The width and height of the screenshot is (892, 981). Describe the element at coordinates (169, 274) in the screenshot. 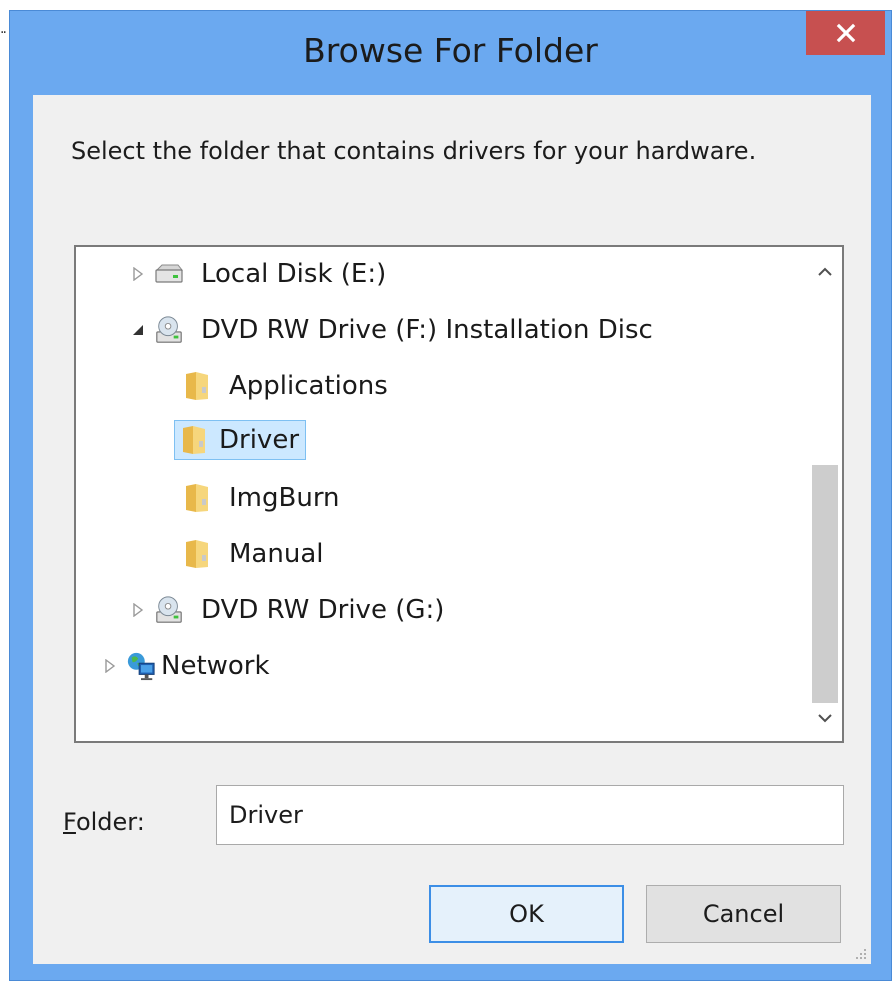

I see `drive-icon` at that location.